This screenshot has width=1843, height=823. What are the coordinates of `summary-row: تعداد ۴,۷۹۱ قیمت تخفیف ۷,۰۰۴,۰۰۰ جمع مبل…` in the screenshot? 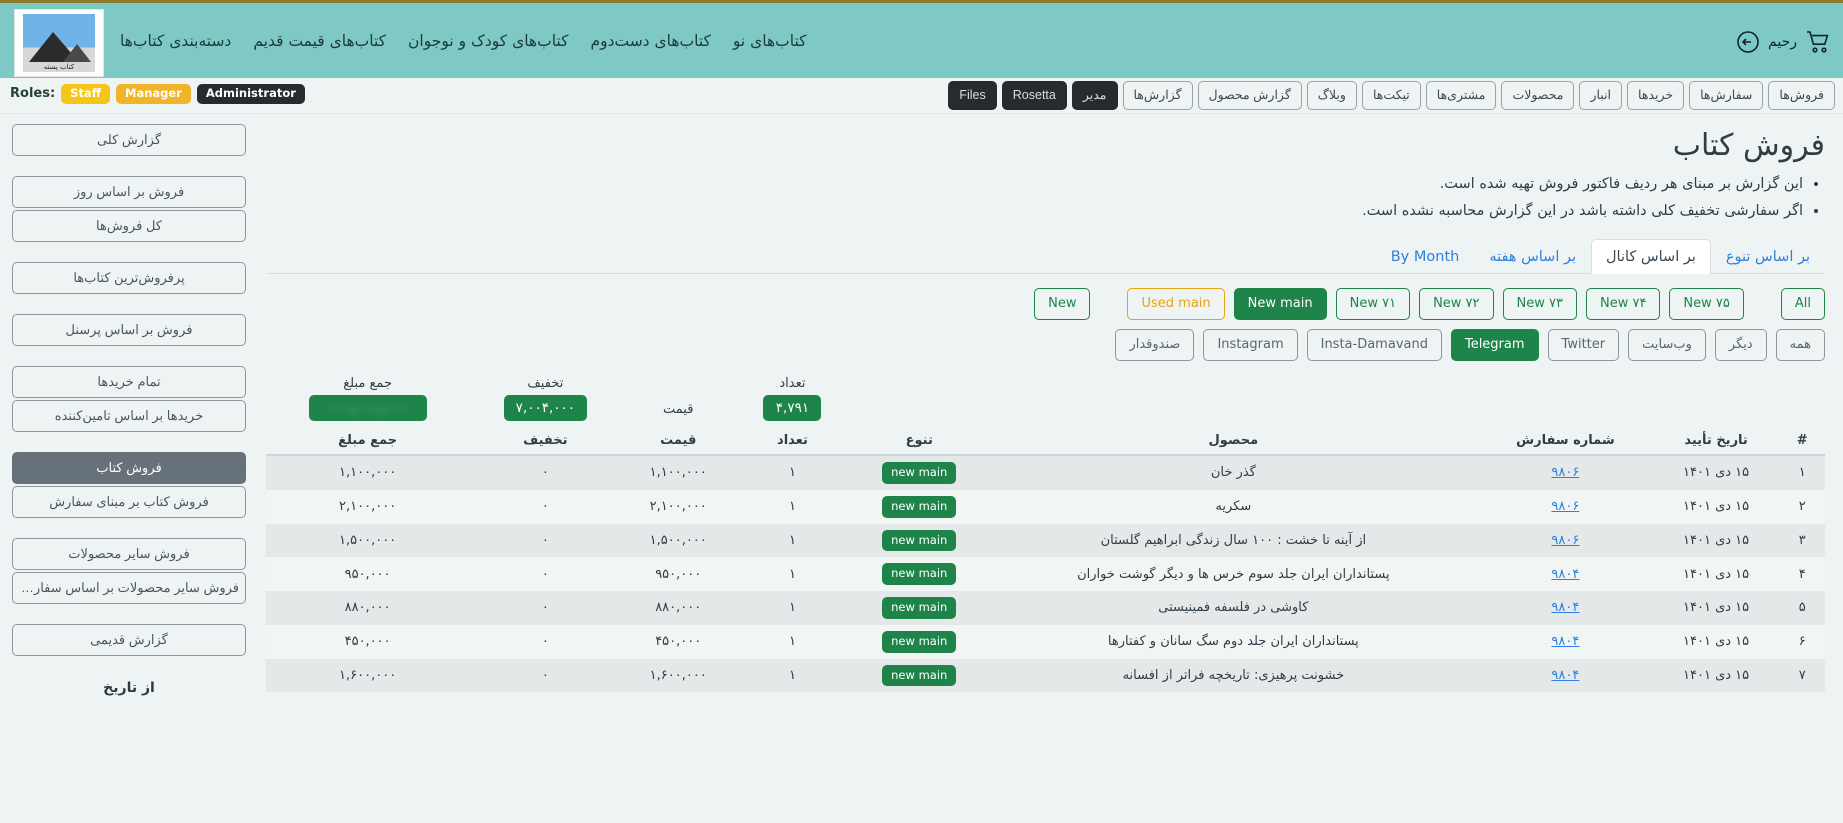 It's located at (1045, 398).